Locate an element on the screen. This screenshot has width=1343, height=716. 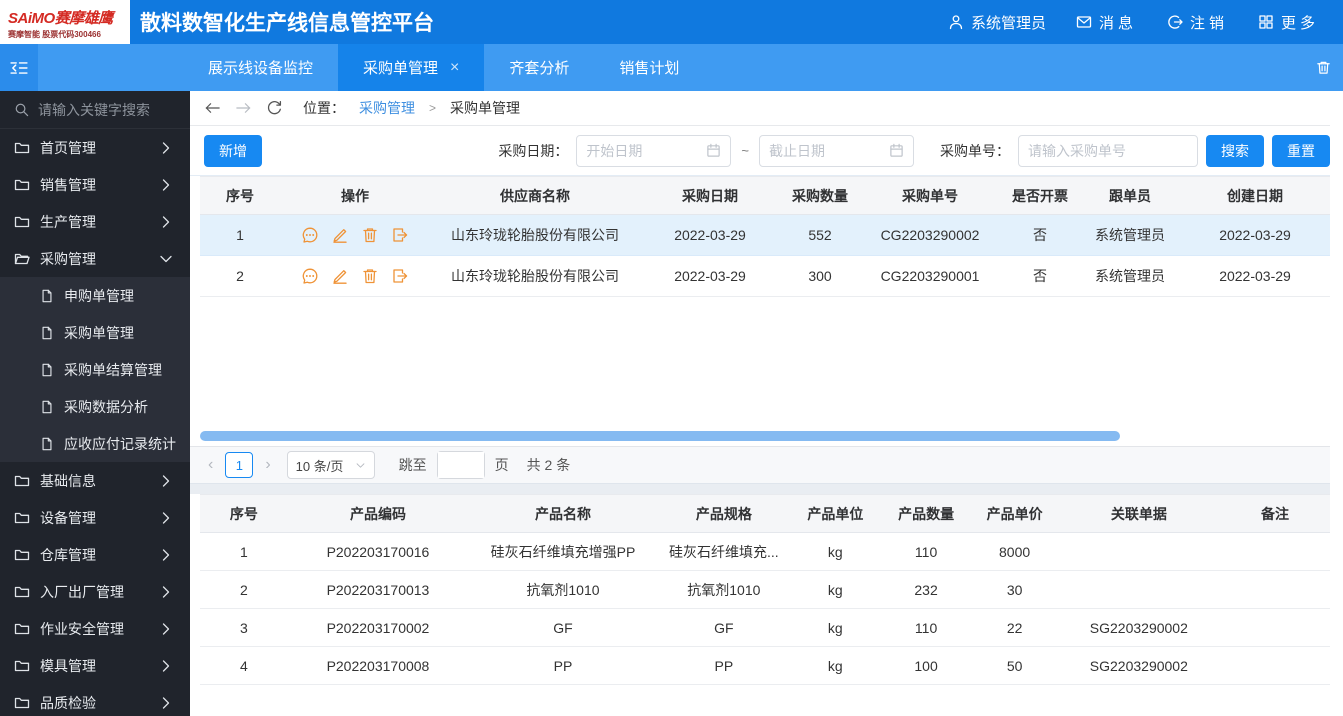
order-no-input is located at coordinates (1108, 150).